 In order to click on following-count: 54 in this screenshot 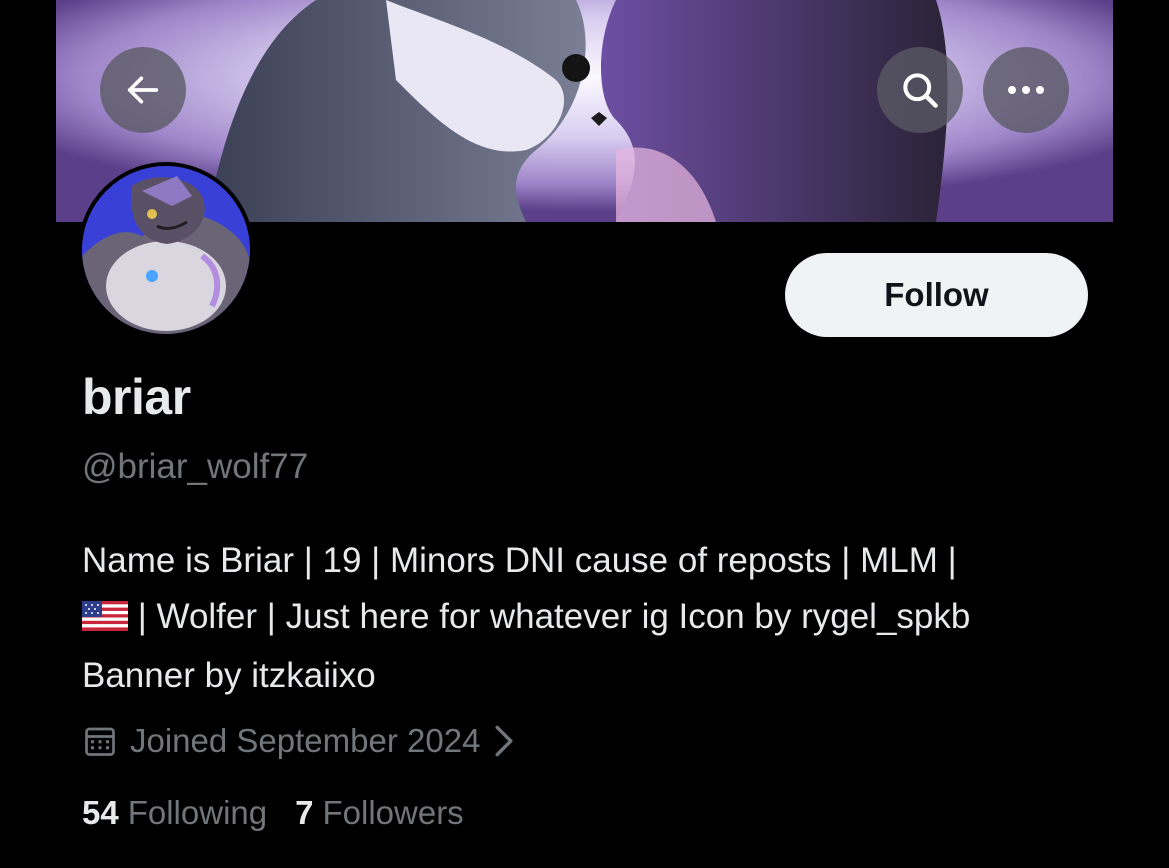, I will do `click(100, 812)`.